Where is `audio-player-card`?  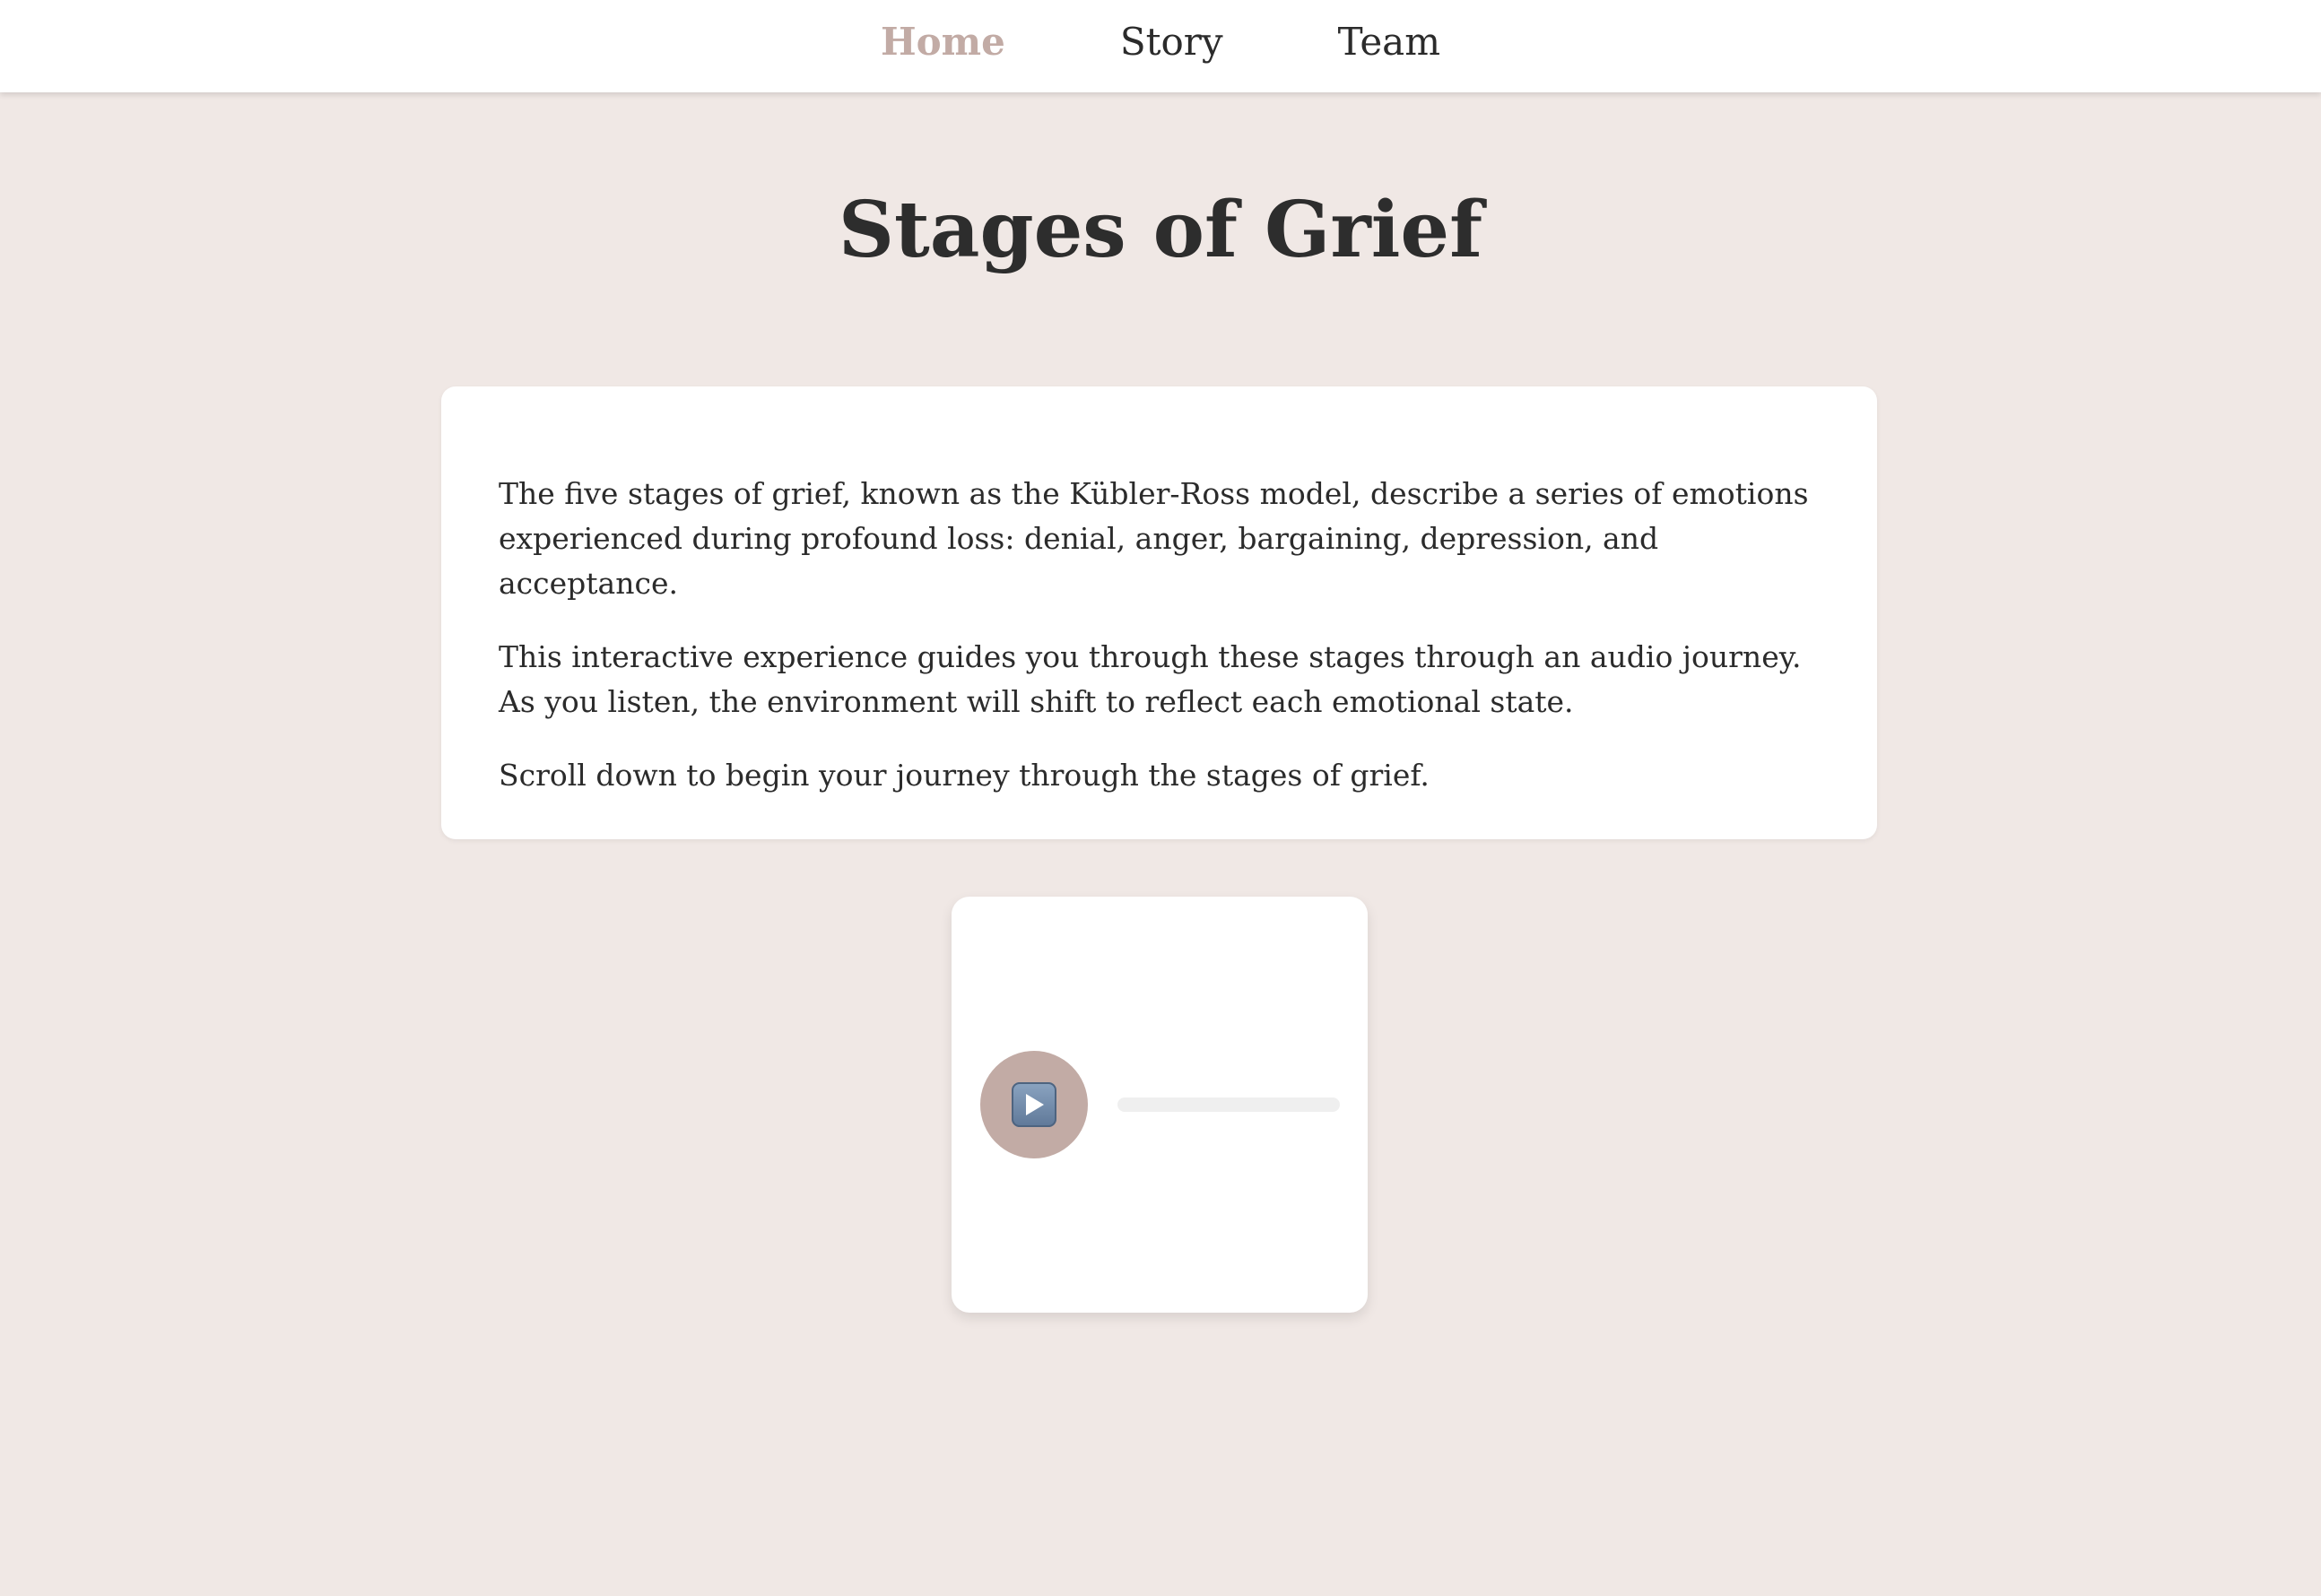 audio-player-card is located at coordinates (1160, 1105).